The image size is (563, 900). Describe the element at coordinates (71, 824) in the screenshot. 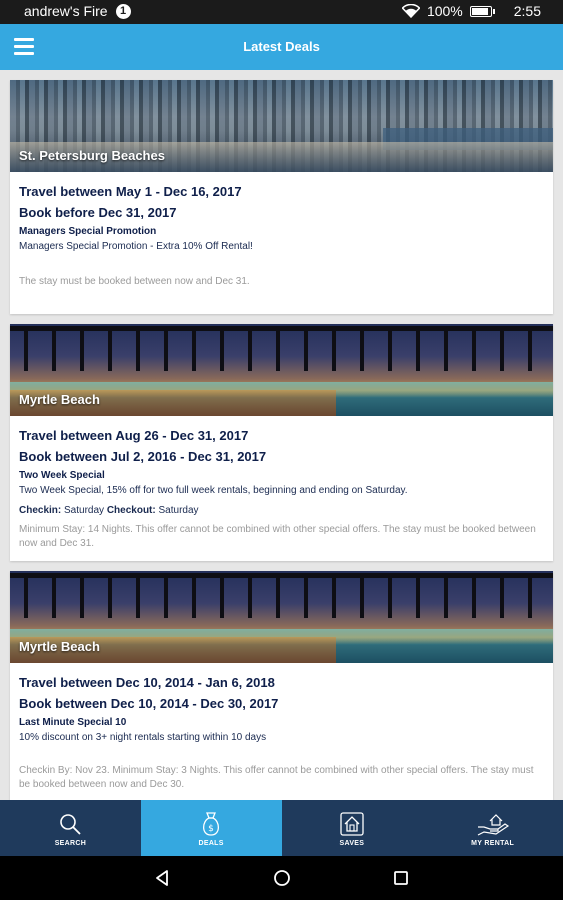

I see `search-icon` at that location.